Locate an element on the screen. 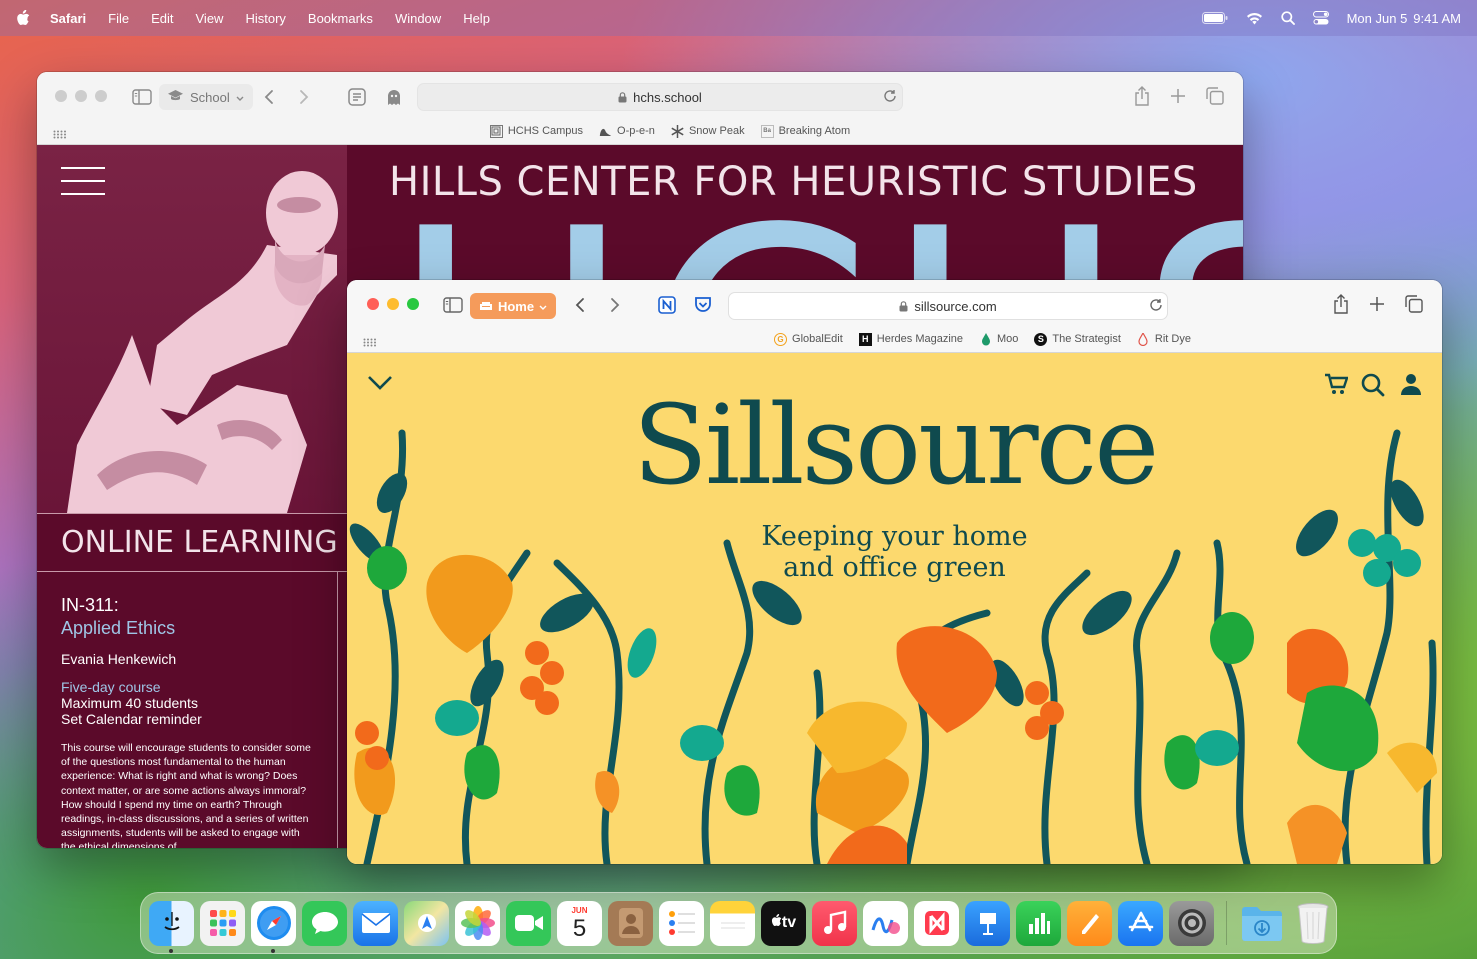  freeform-icon is located at coordinates (885, 923).